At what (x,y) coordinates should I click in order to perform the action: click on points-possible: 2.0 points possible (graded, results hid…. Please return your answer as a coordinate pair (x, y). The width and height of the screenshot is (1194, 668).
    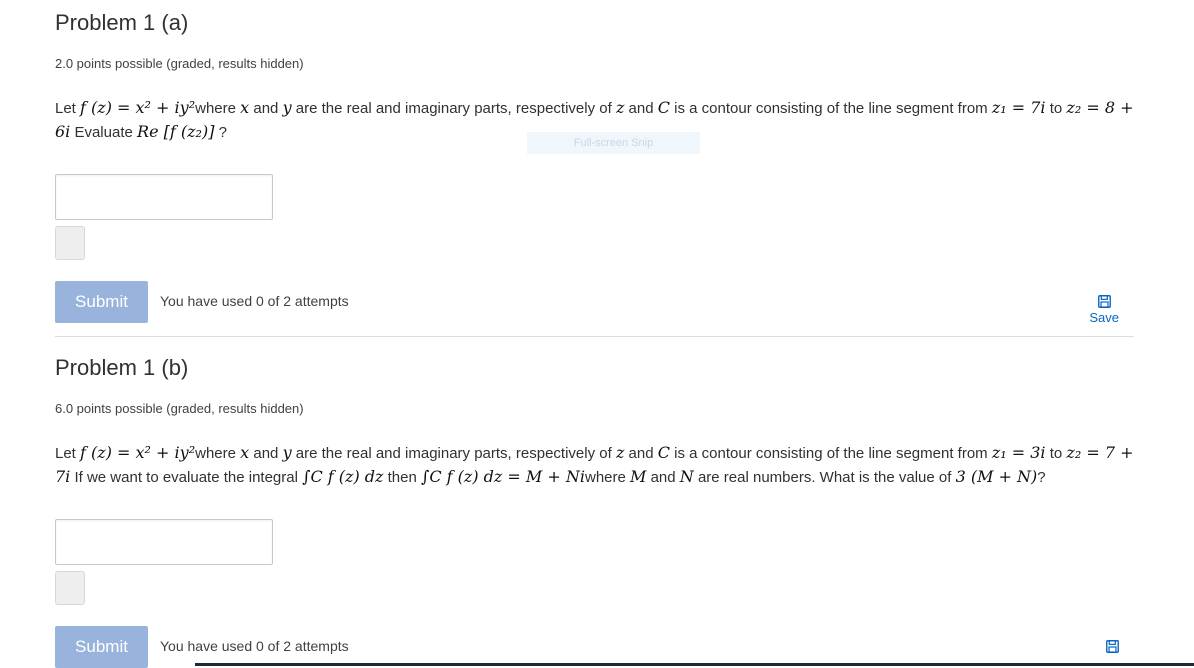
    Looking at the image, I should click on (179, 63).